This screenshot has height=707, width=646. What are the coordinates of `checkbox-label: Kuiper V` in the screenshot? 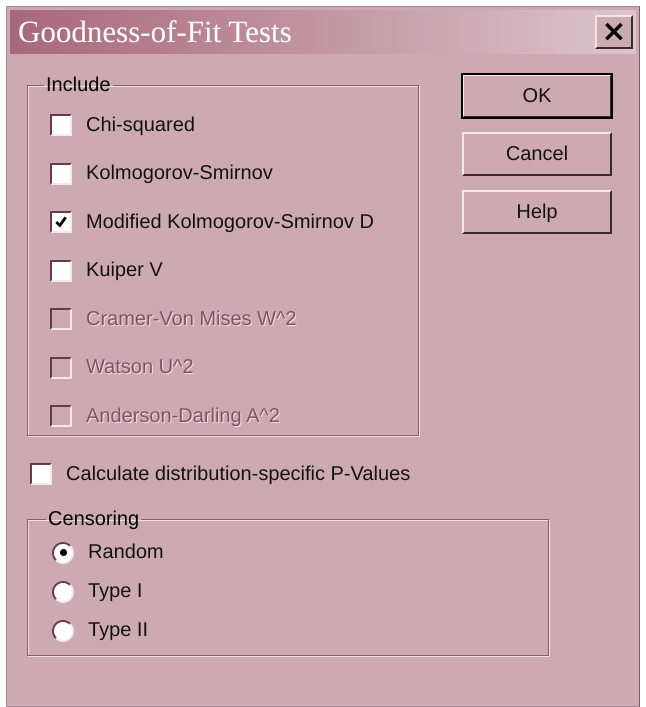 It's located at (124, 270).